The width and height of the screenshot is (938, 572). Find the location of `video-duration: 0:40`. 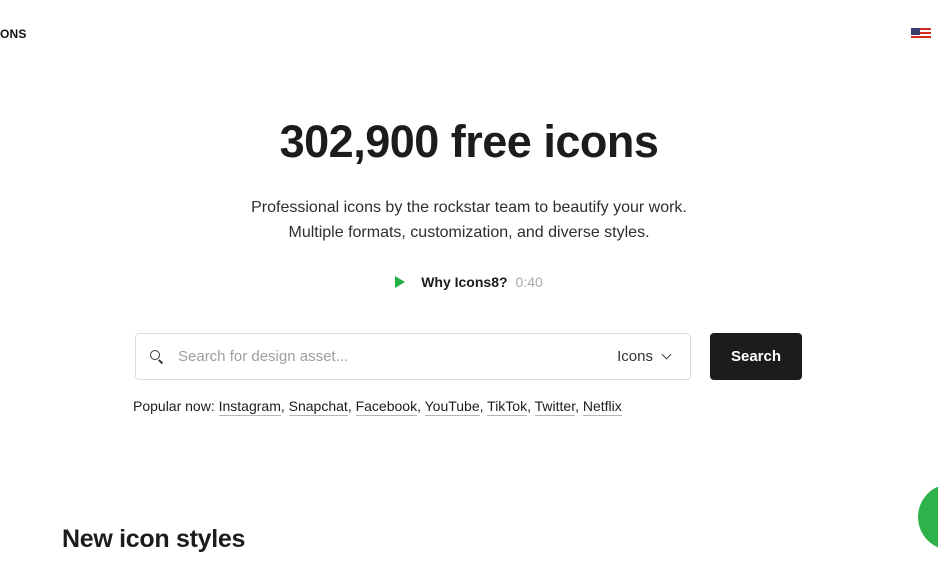

video-duration: 0:40 is located at coordinates (529, 282).